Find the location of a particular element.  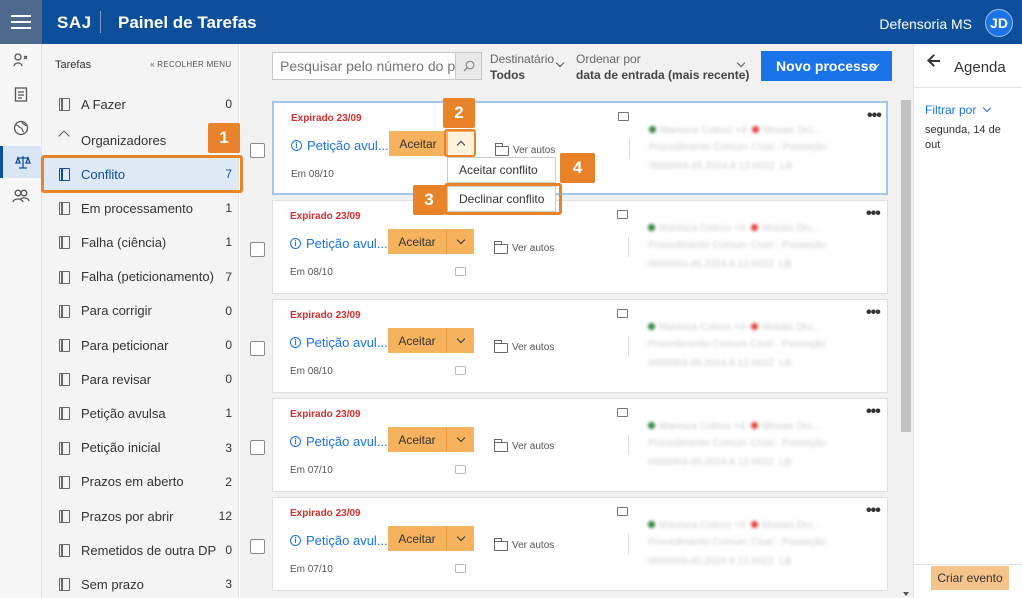

back-arrow-icon is located at coordinates (934, 61).